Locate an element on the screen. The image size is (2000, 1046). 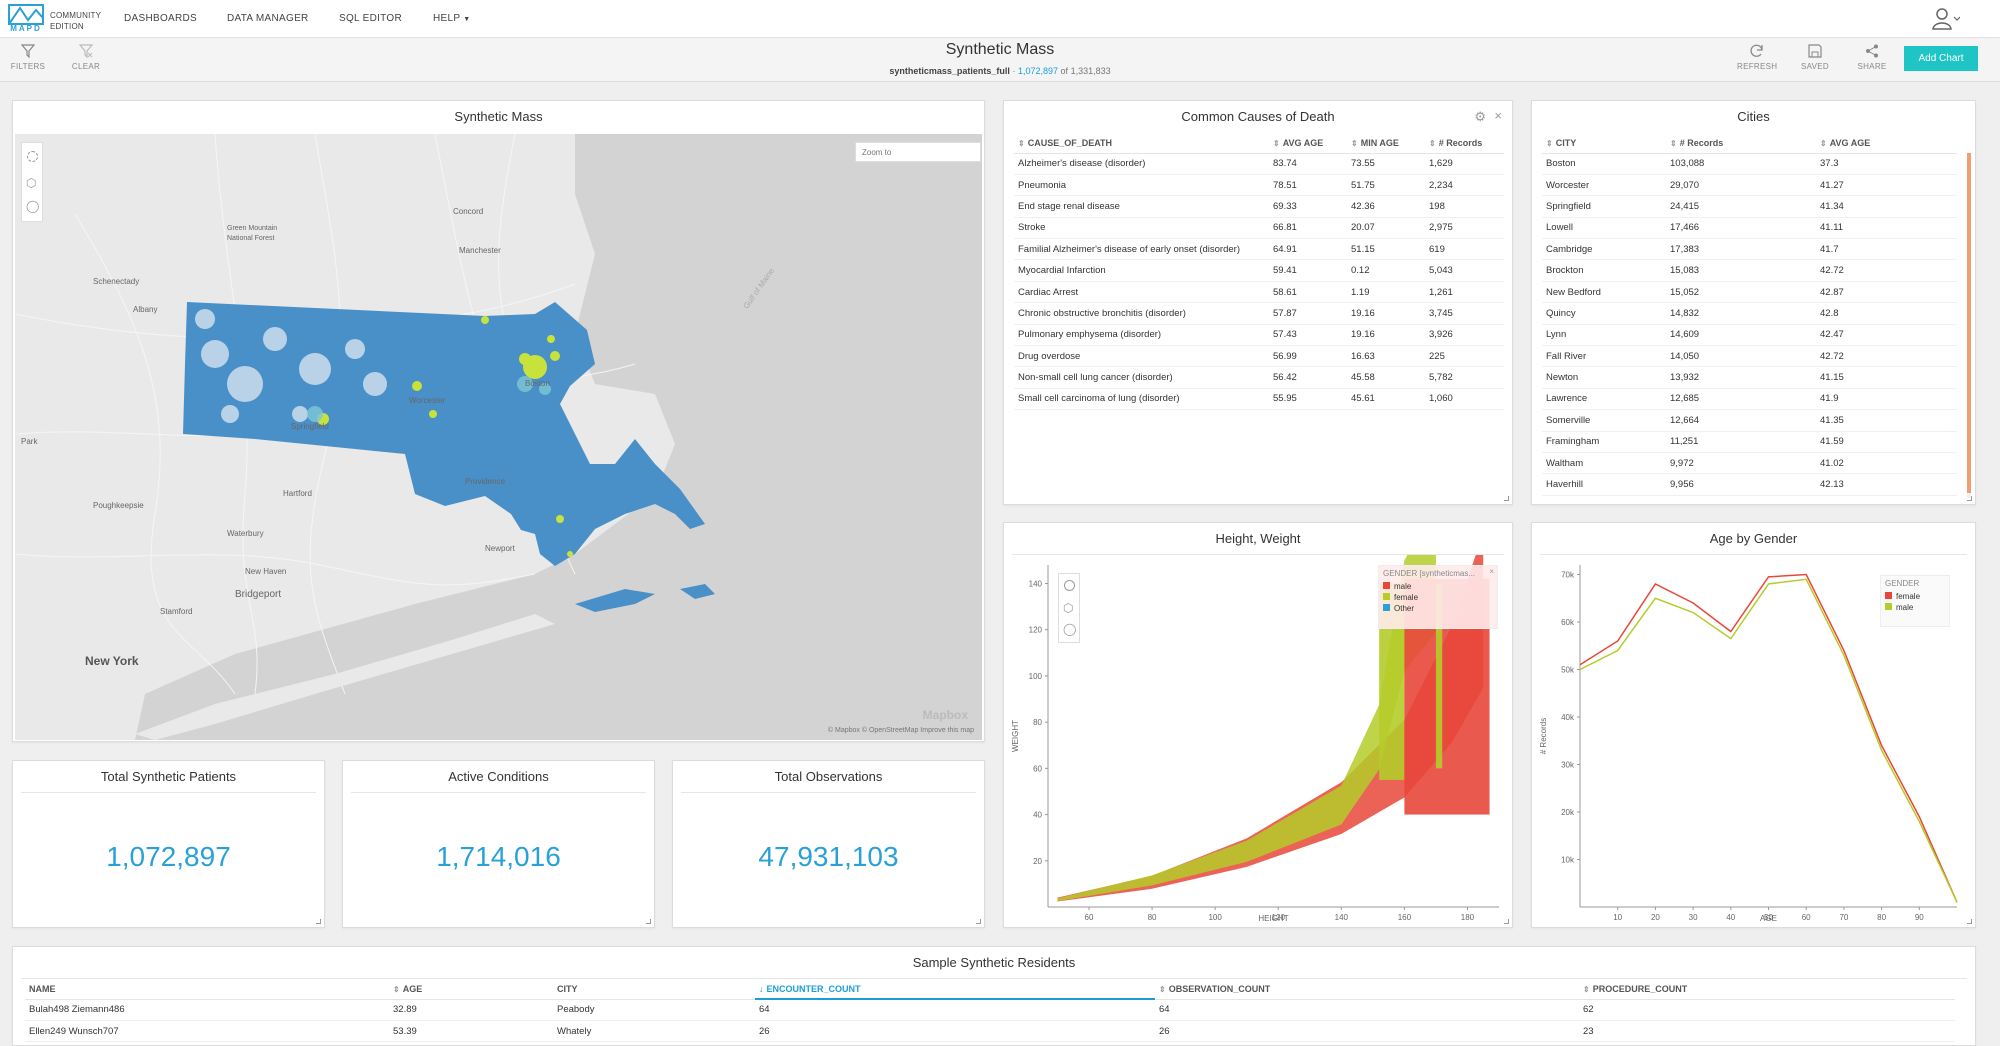
table-cell: 1,060 is located at coordinates (1464, 399).